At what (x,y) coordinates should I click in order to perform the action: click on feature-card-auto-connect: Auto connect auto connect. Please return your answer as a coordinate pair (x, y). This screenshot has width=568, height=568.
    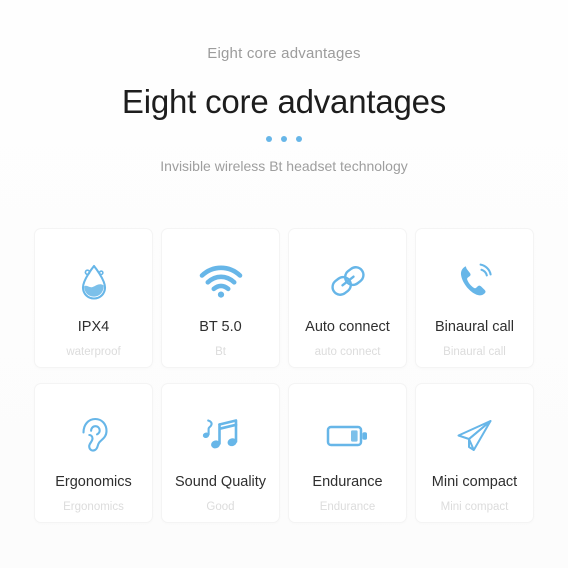
    Looking at the image, I should click on (347, 298).